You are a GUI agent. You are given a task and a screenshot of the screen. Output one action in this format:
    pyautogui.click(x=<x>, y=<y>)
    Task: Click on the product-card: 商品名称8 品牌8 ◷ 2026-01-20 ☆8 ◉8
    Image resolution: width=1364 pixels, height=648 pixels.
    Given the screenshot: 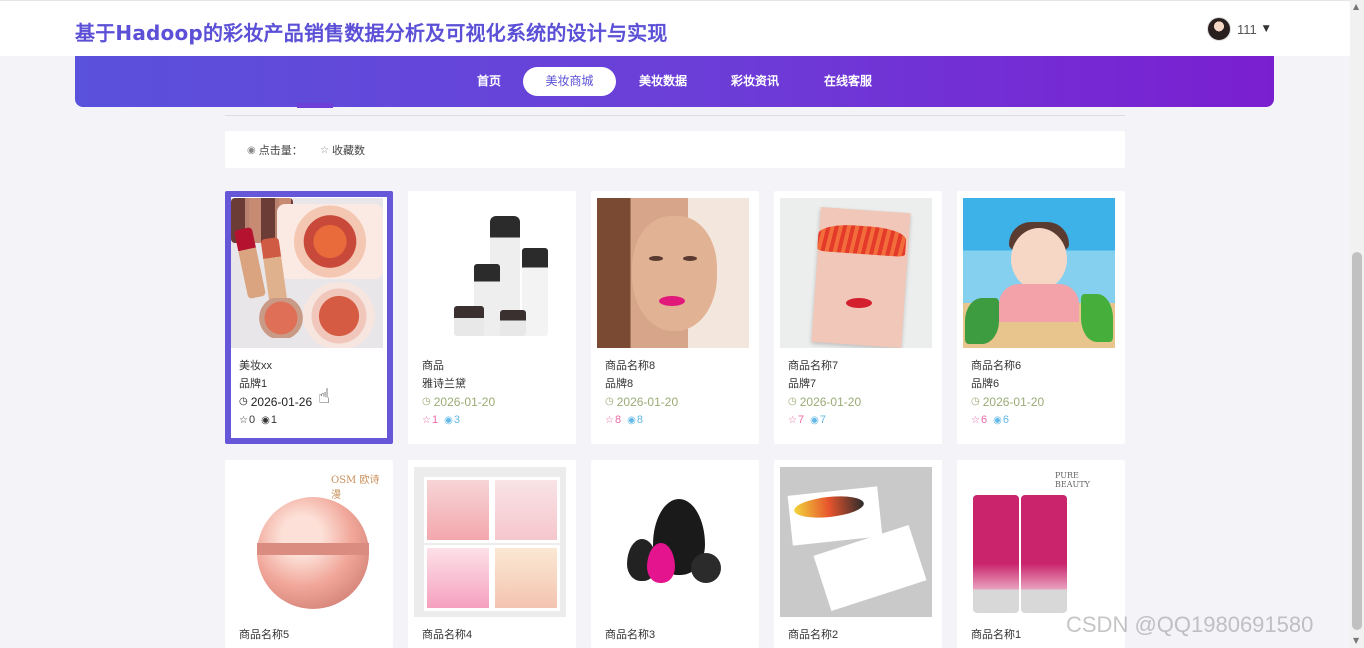 What is the action you would take?
    pyautogui.click(x=675, y=317)
    